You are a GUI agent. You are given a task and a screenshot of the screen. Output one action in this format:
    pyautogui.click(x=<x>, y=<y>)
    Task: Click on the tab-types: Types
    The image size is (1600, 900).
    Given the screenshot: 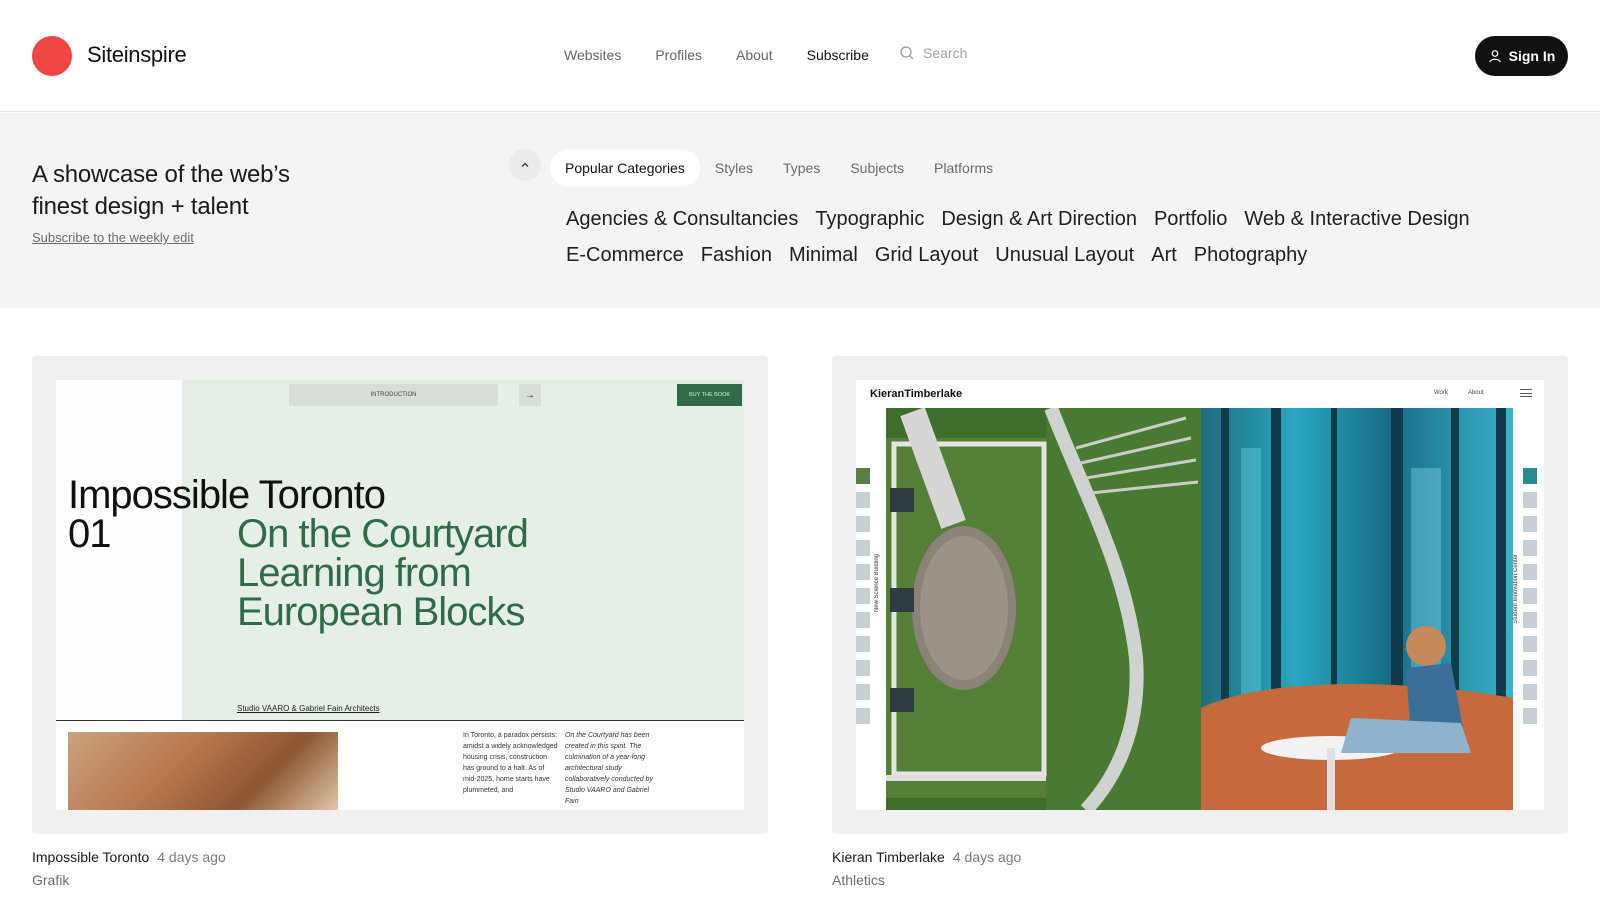 What is the action you would take?
    pyautogui.click(x=801, y=168)
    